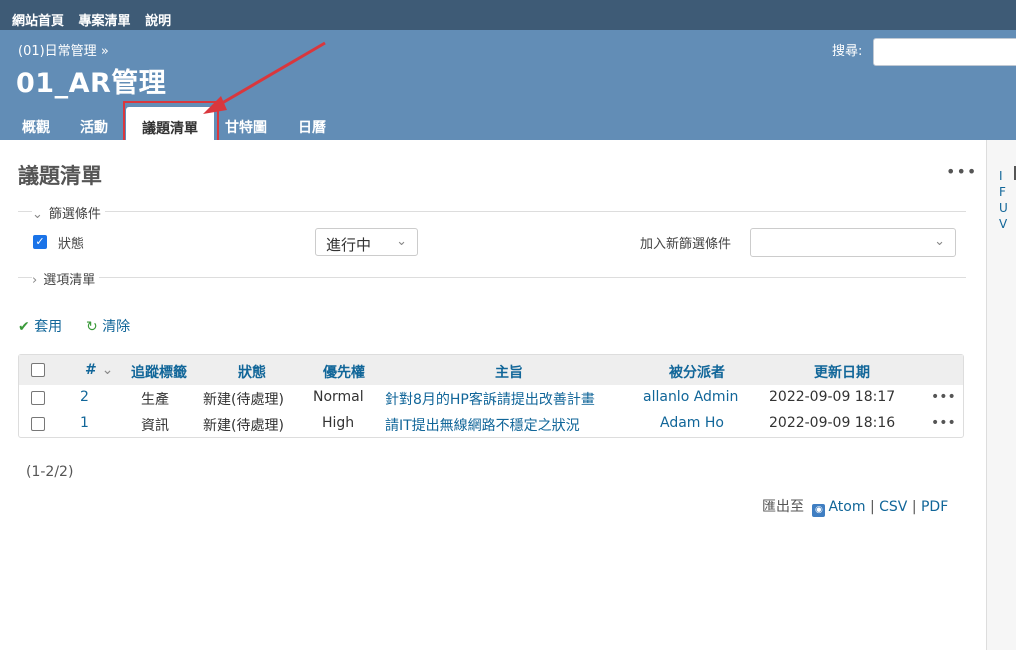 The height and width of the screenshot is (650, 1016). I want to click on rss-feed-icon: ◉, so click(819, 510).